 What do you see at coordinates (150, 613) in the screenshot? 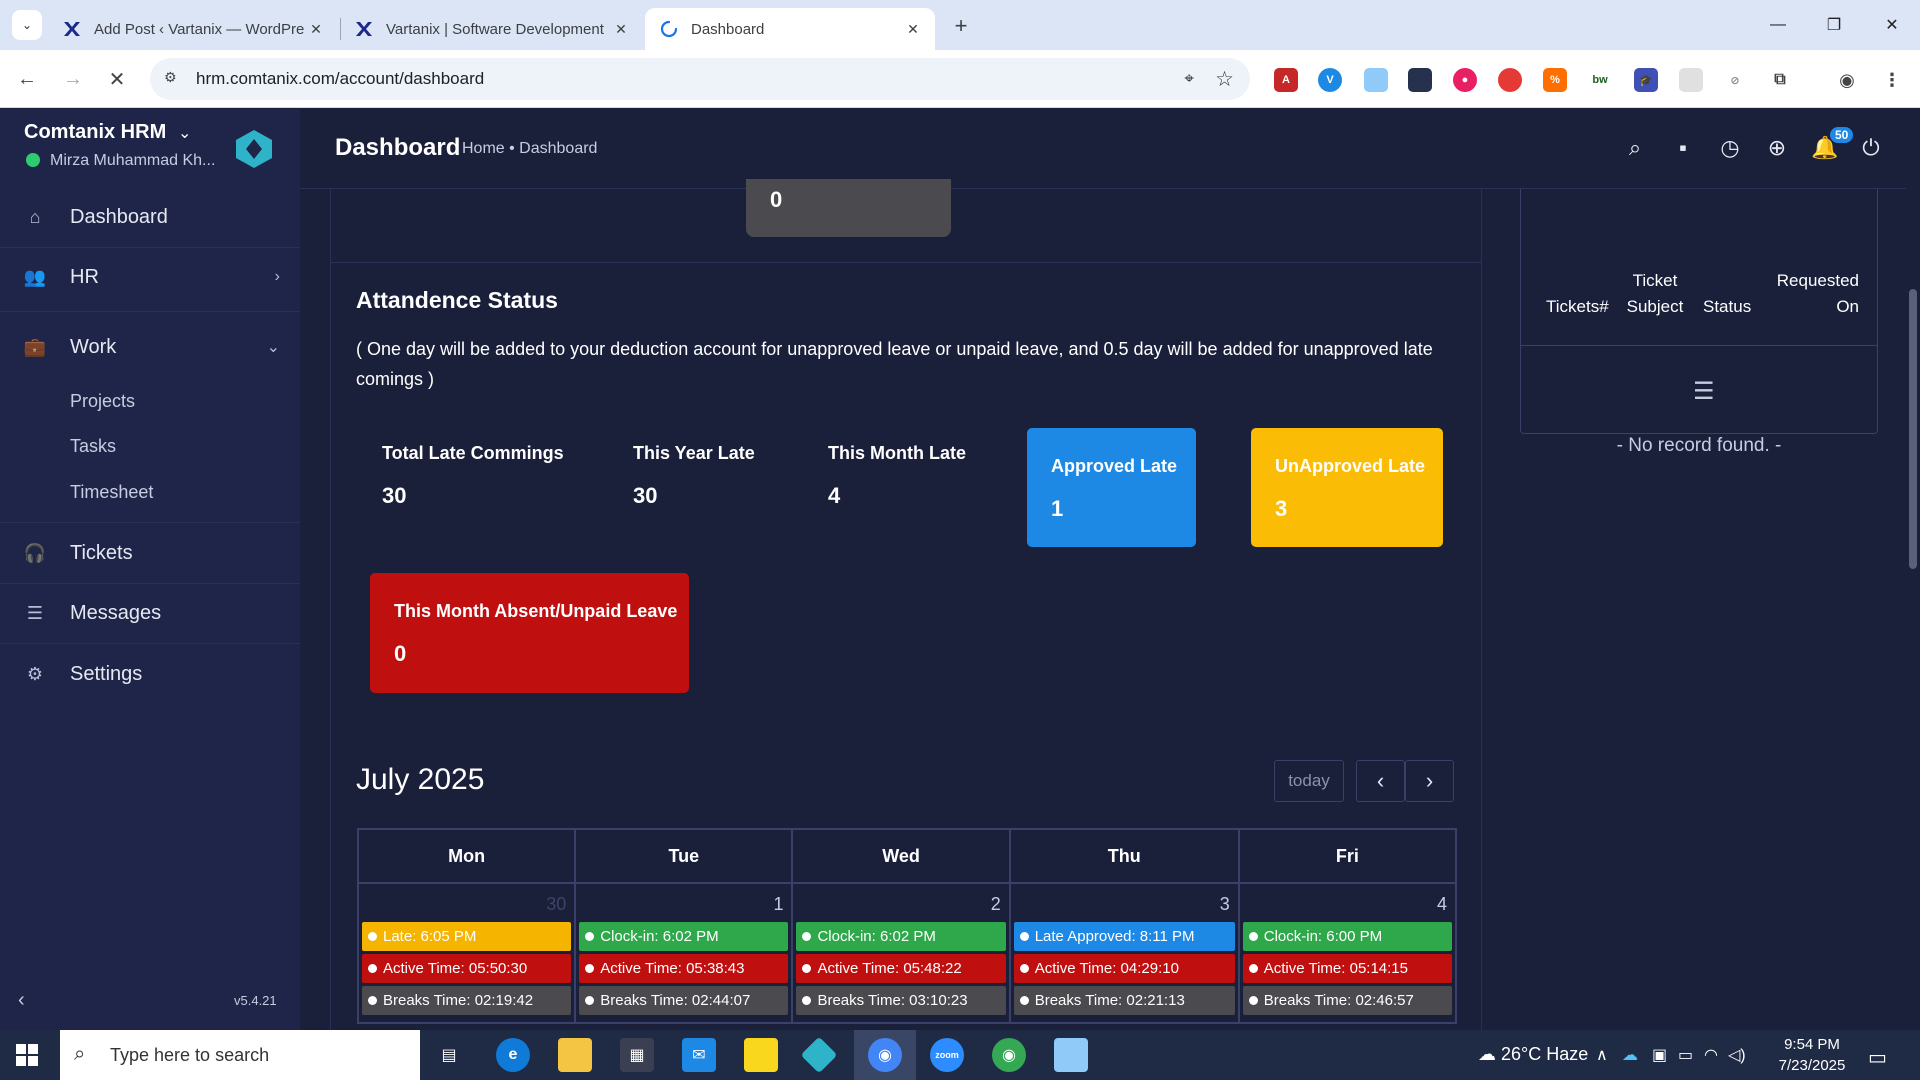
I see `sidebar-item-messages: ☰ Messages` at bounding box center [150, 613].